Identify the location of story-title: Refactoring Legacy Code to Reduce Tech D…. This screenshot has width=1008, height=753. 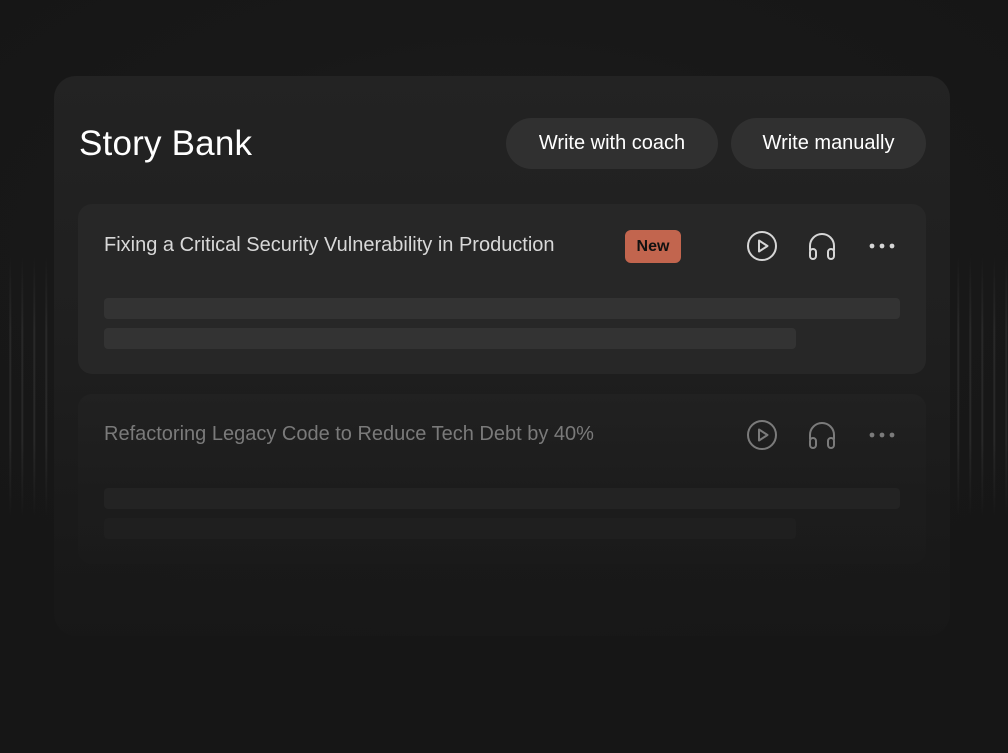
(349, 434).